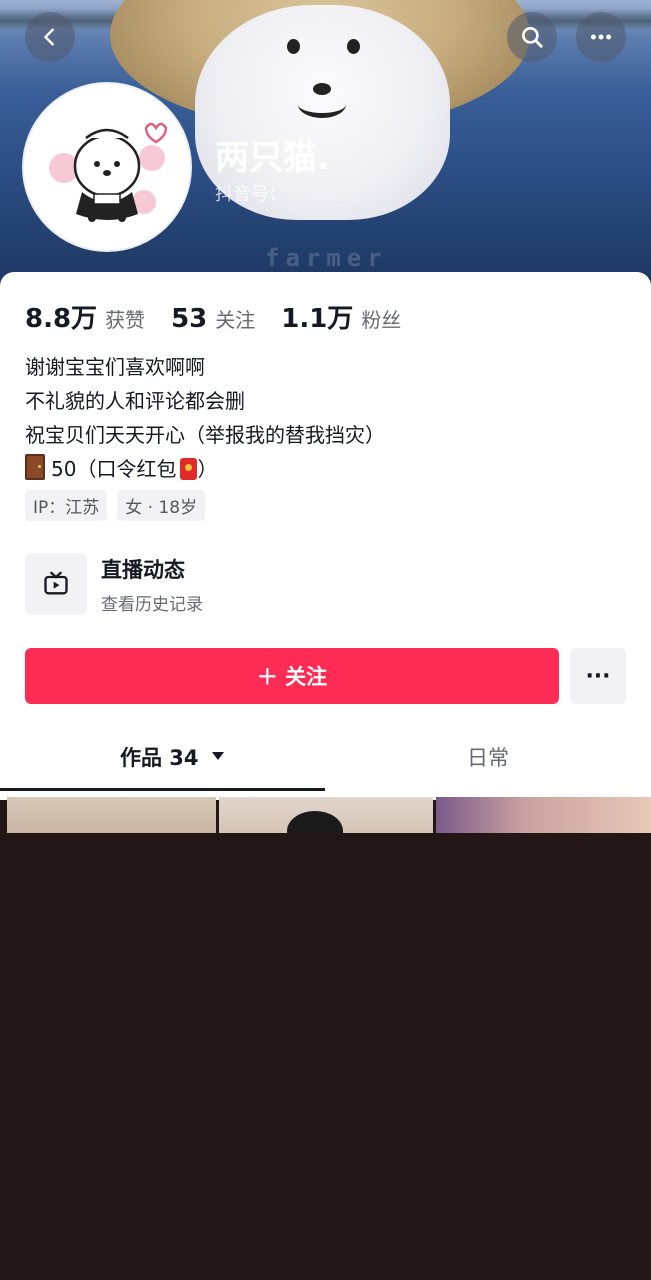 This screenshot has width=651, height=1280. I want to click on live-icon-box, so click(56, 584).